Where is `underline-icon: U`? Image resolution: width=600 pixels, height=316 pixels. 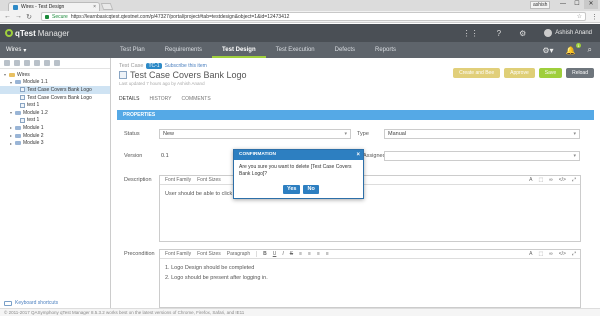
underline-icon: U is located at coordinates (275, 254).